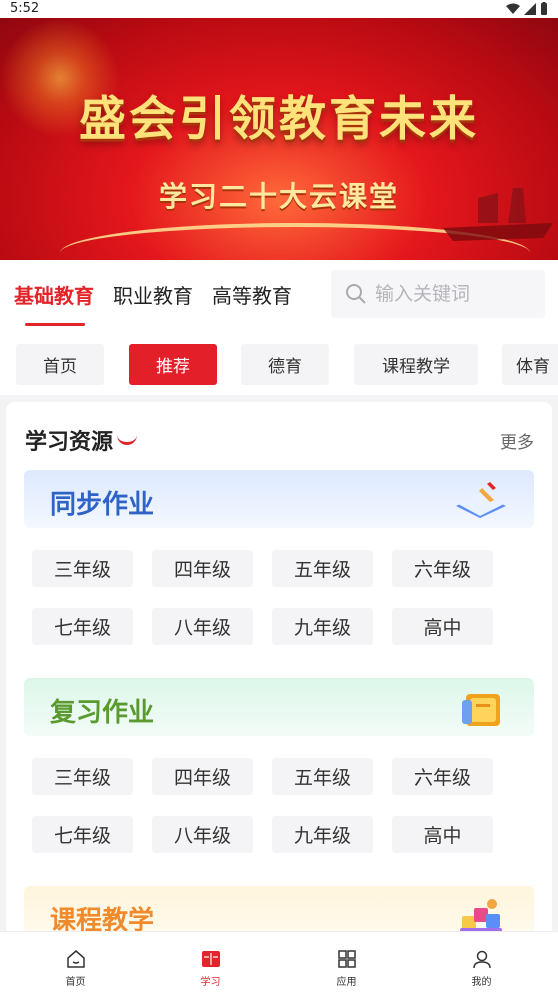  I want to click on tabbar-home: 首页, so click(75, 962).